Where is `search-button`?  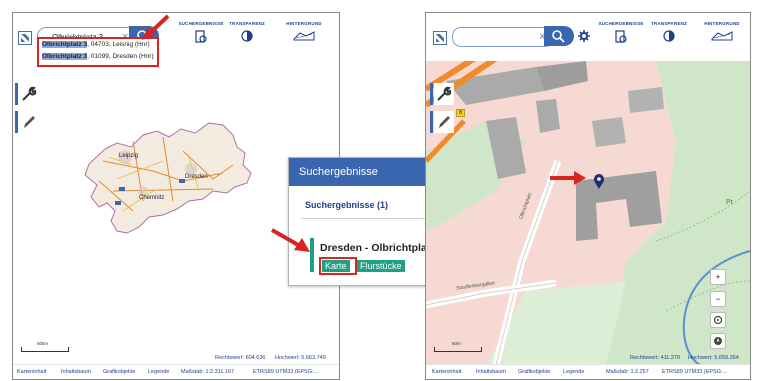 search-button is located at coordinates (559, 36).